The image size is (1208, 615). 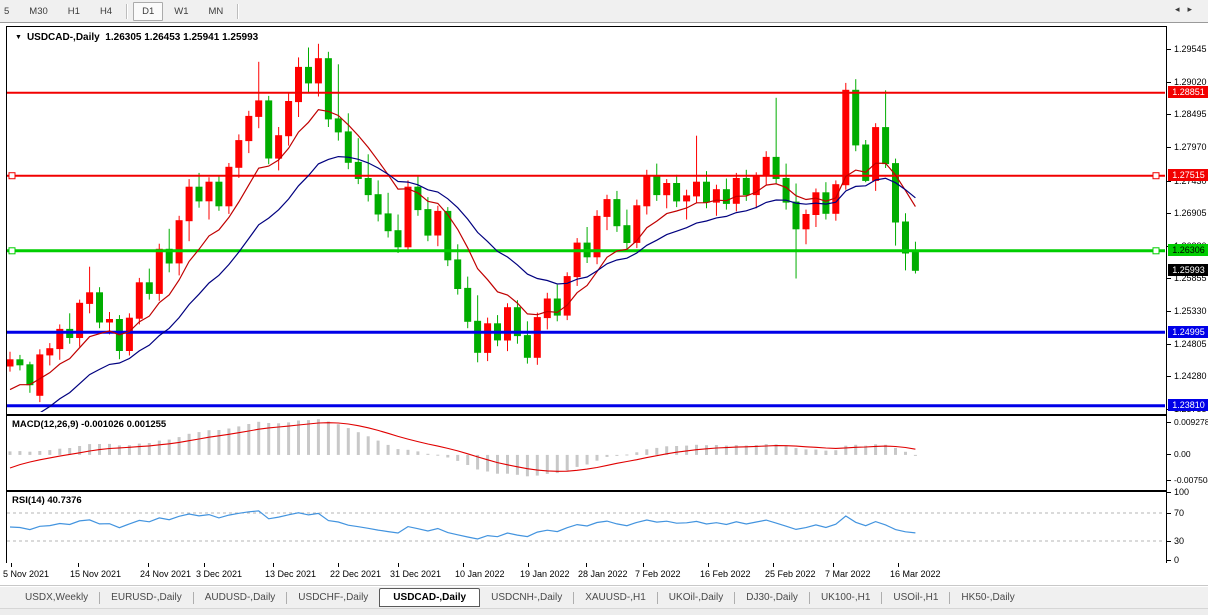 What do you see at coordinates (725, 574) in the screenshot?
I see `time-tick-label: 16 Feb 2022` at bounding box center [725, 574].